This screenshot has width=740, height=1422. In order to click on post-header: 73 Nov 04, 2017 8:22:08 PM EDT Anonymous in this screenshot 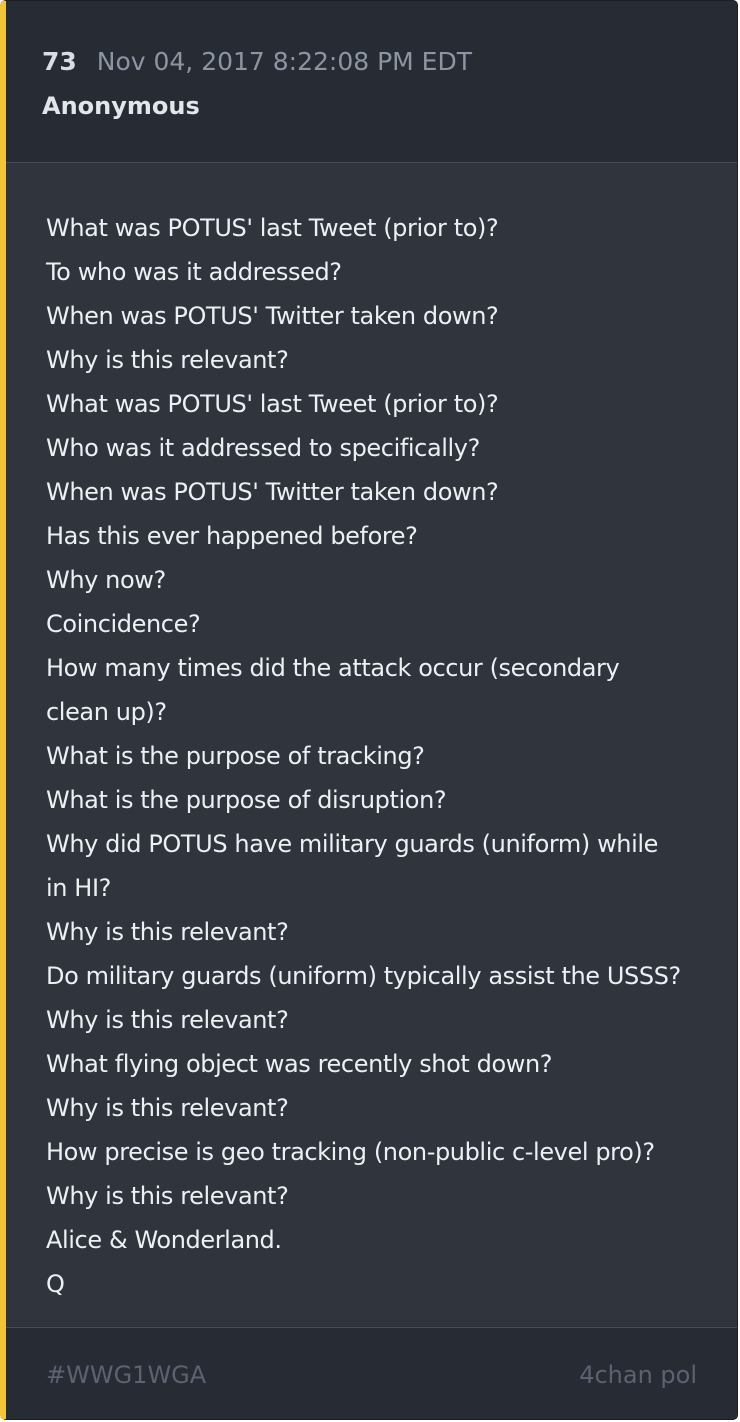, I will do `click(371, 82)`.